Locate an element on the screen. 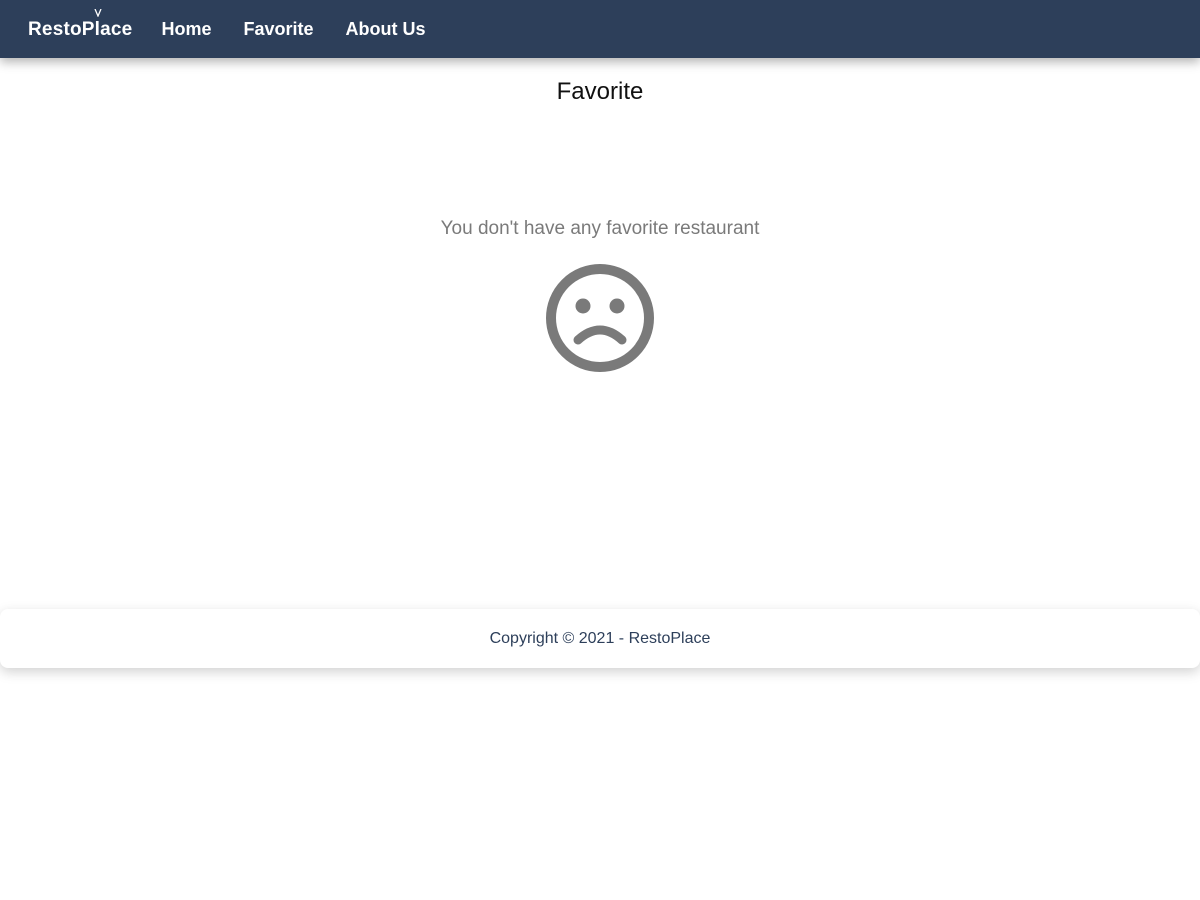 This screenshot has width=1200, height=900. copyright-text: Copyright © 2021 - RestoPlace is located at coordinates (600, 638).